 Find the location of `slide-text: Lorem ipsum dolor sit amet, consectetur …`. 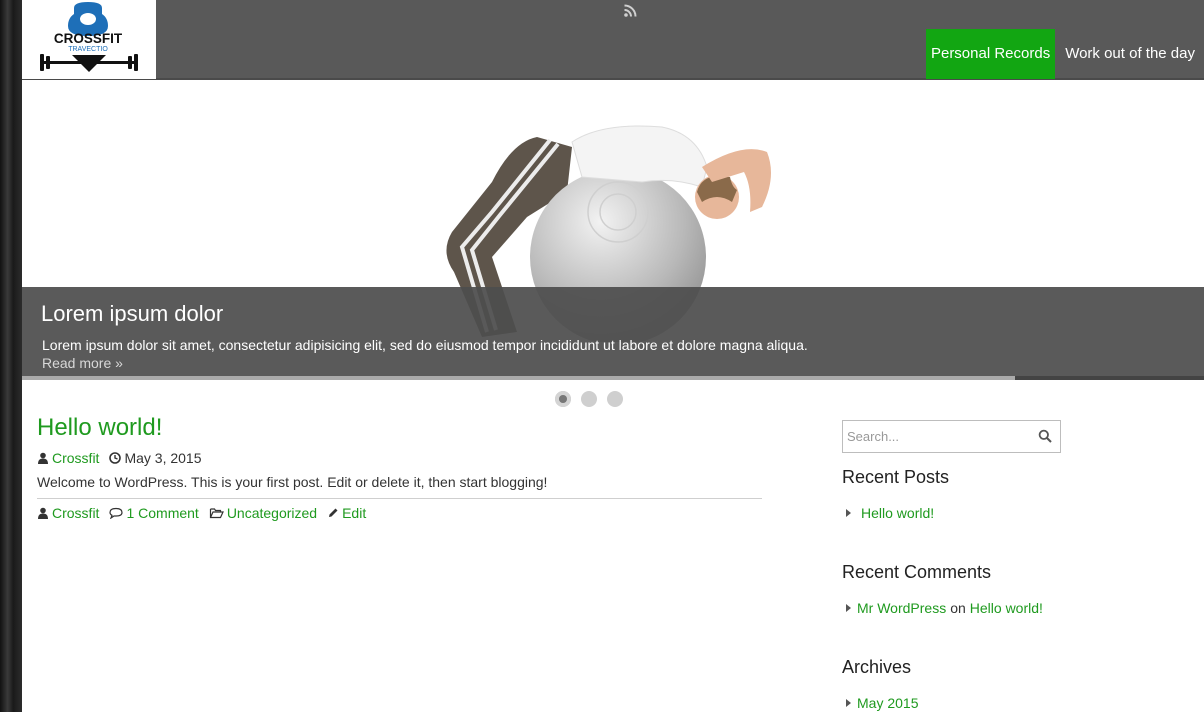

slide-text: Lorem ipsum dolor sit amet, consectetur … is located at coordinates (425, 345).